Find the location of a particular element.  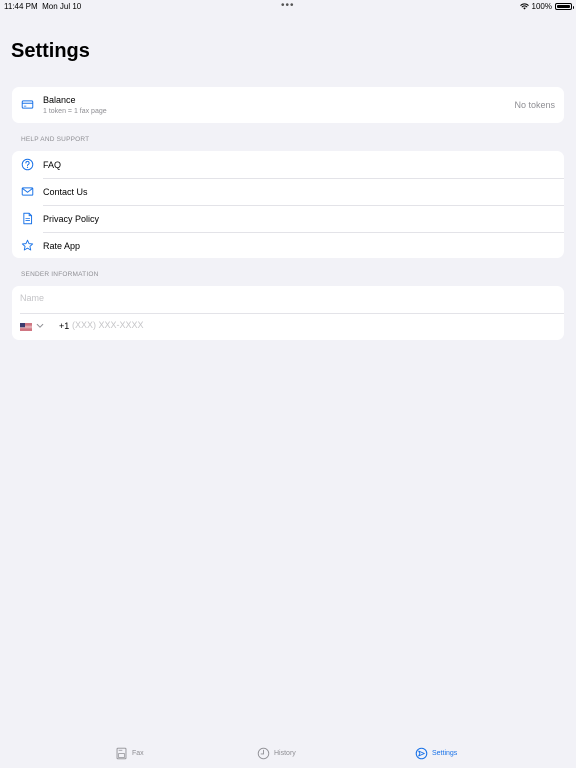

status-time: 11:44 PM Mon Jul 10 is located at coordinates (42, 6).